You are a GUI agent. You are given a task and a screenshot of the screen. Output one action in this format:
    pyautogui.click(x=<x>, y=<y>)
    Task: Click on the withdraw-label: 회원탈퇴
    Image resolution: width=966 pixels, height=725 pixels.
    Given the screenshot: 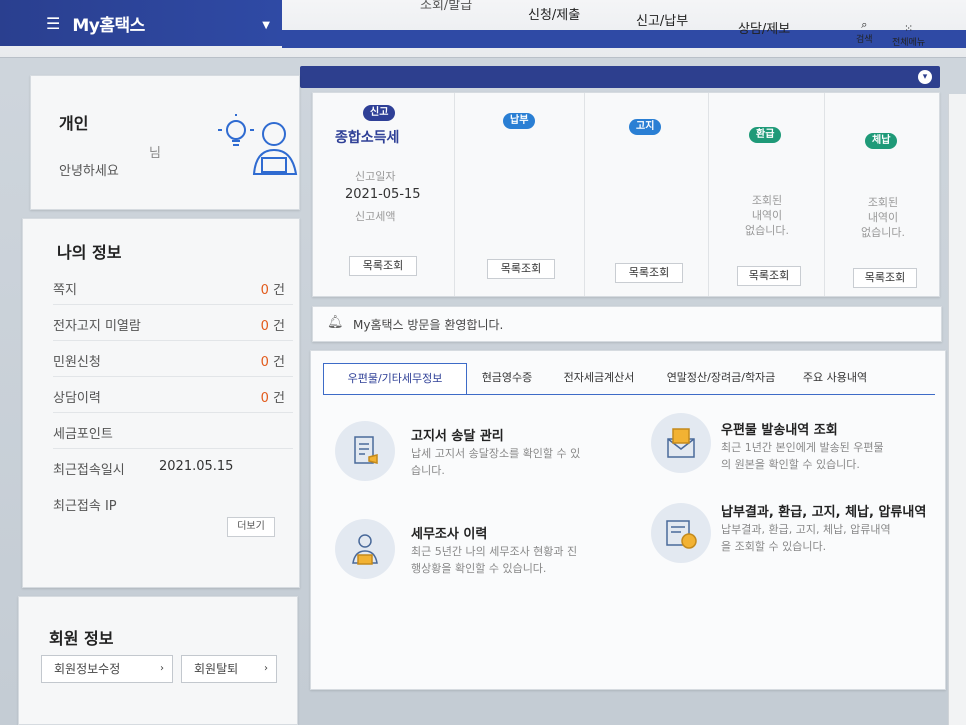 What is the action you would take?
    pyautogui.click(x=216, y=669)
    